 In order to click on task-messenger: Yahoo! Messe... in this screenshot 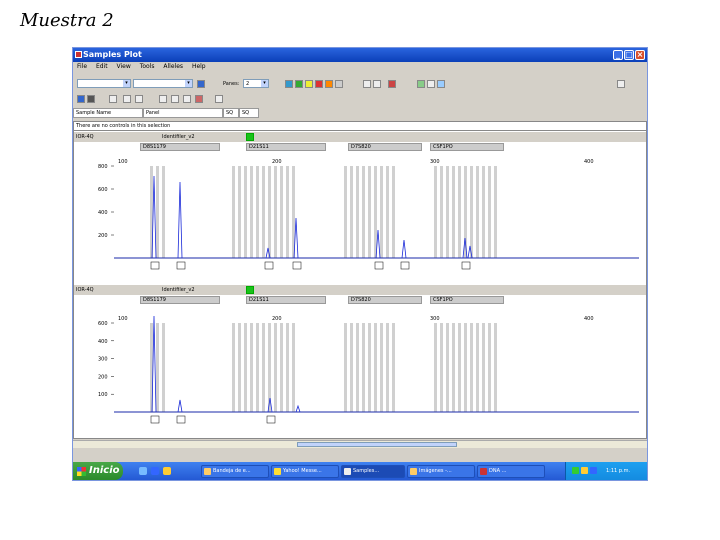, I will do `click(305, 471)`.